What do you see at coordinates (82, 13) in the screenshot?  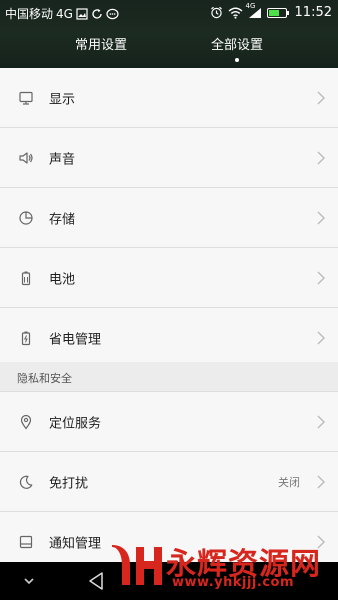 I see `image-icon` at bounding box center [82, 13].